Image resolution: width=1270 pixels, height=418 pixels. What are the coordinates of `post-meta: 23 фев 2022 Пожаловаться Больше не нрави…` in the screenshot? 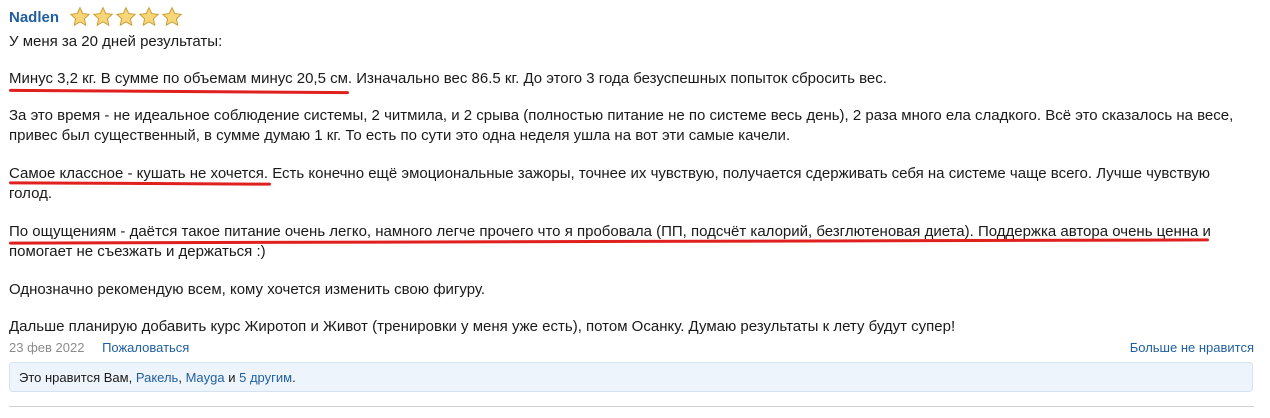 It's located at (631, 350).